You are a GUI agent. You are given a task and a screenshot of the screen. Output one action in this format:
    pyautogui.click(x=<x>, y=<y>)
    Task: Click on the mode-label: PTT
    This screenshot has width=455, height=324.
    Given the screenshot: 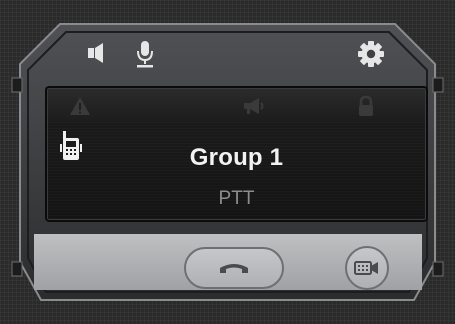 What is the action you would take?
    pyautogui.click(x=236, y=198)
    